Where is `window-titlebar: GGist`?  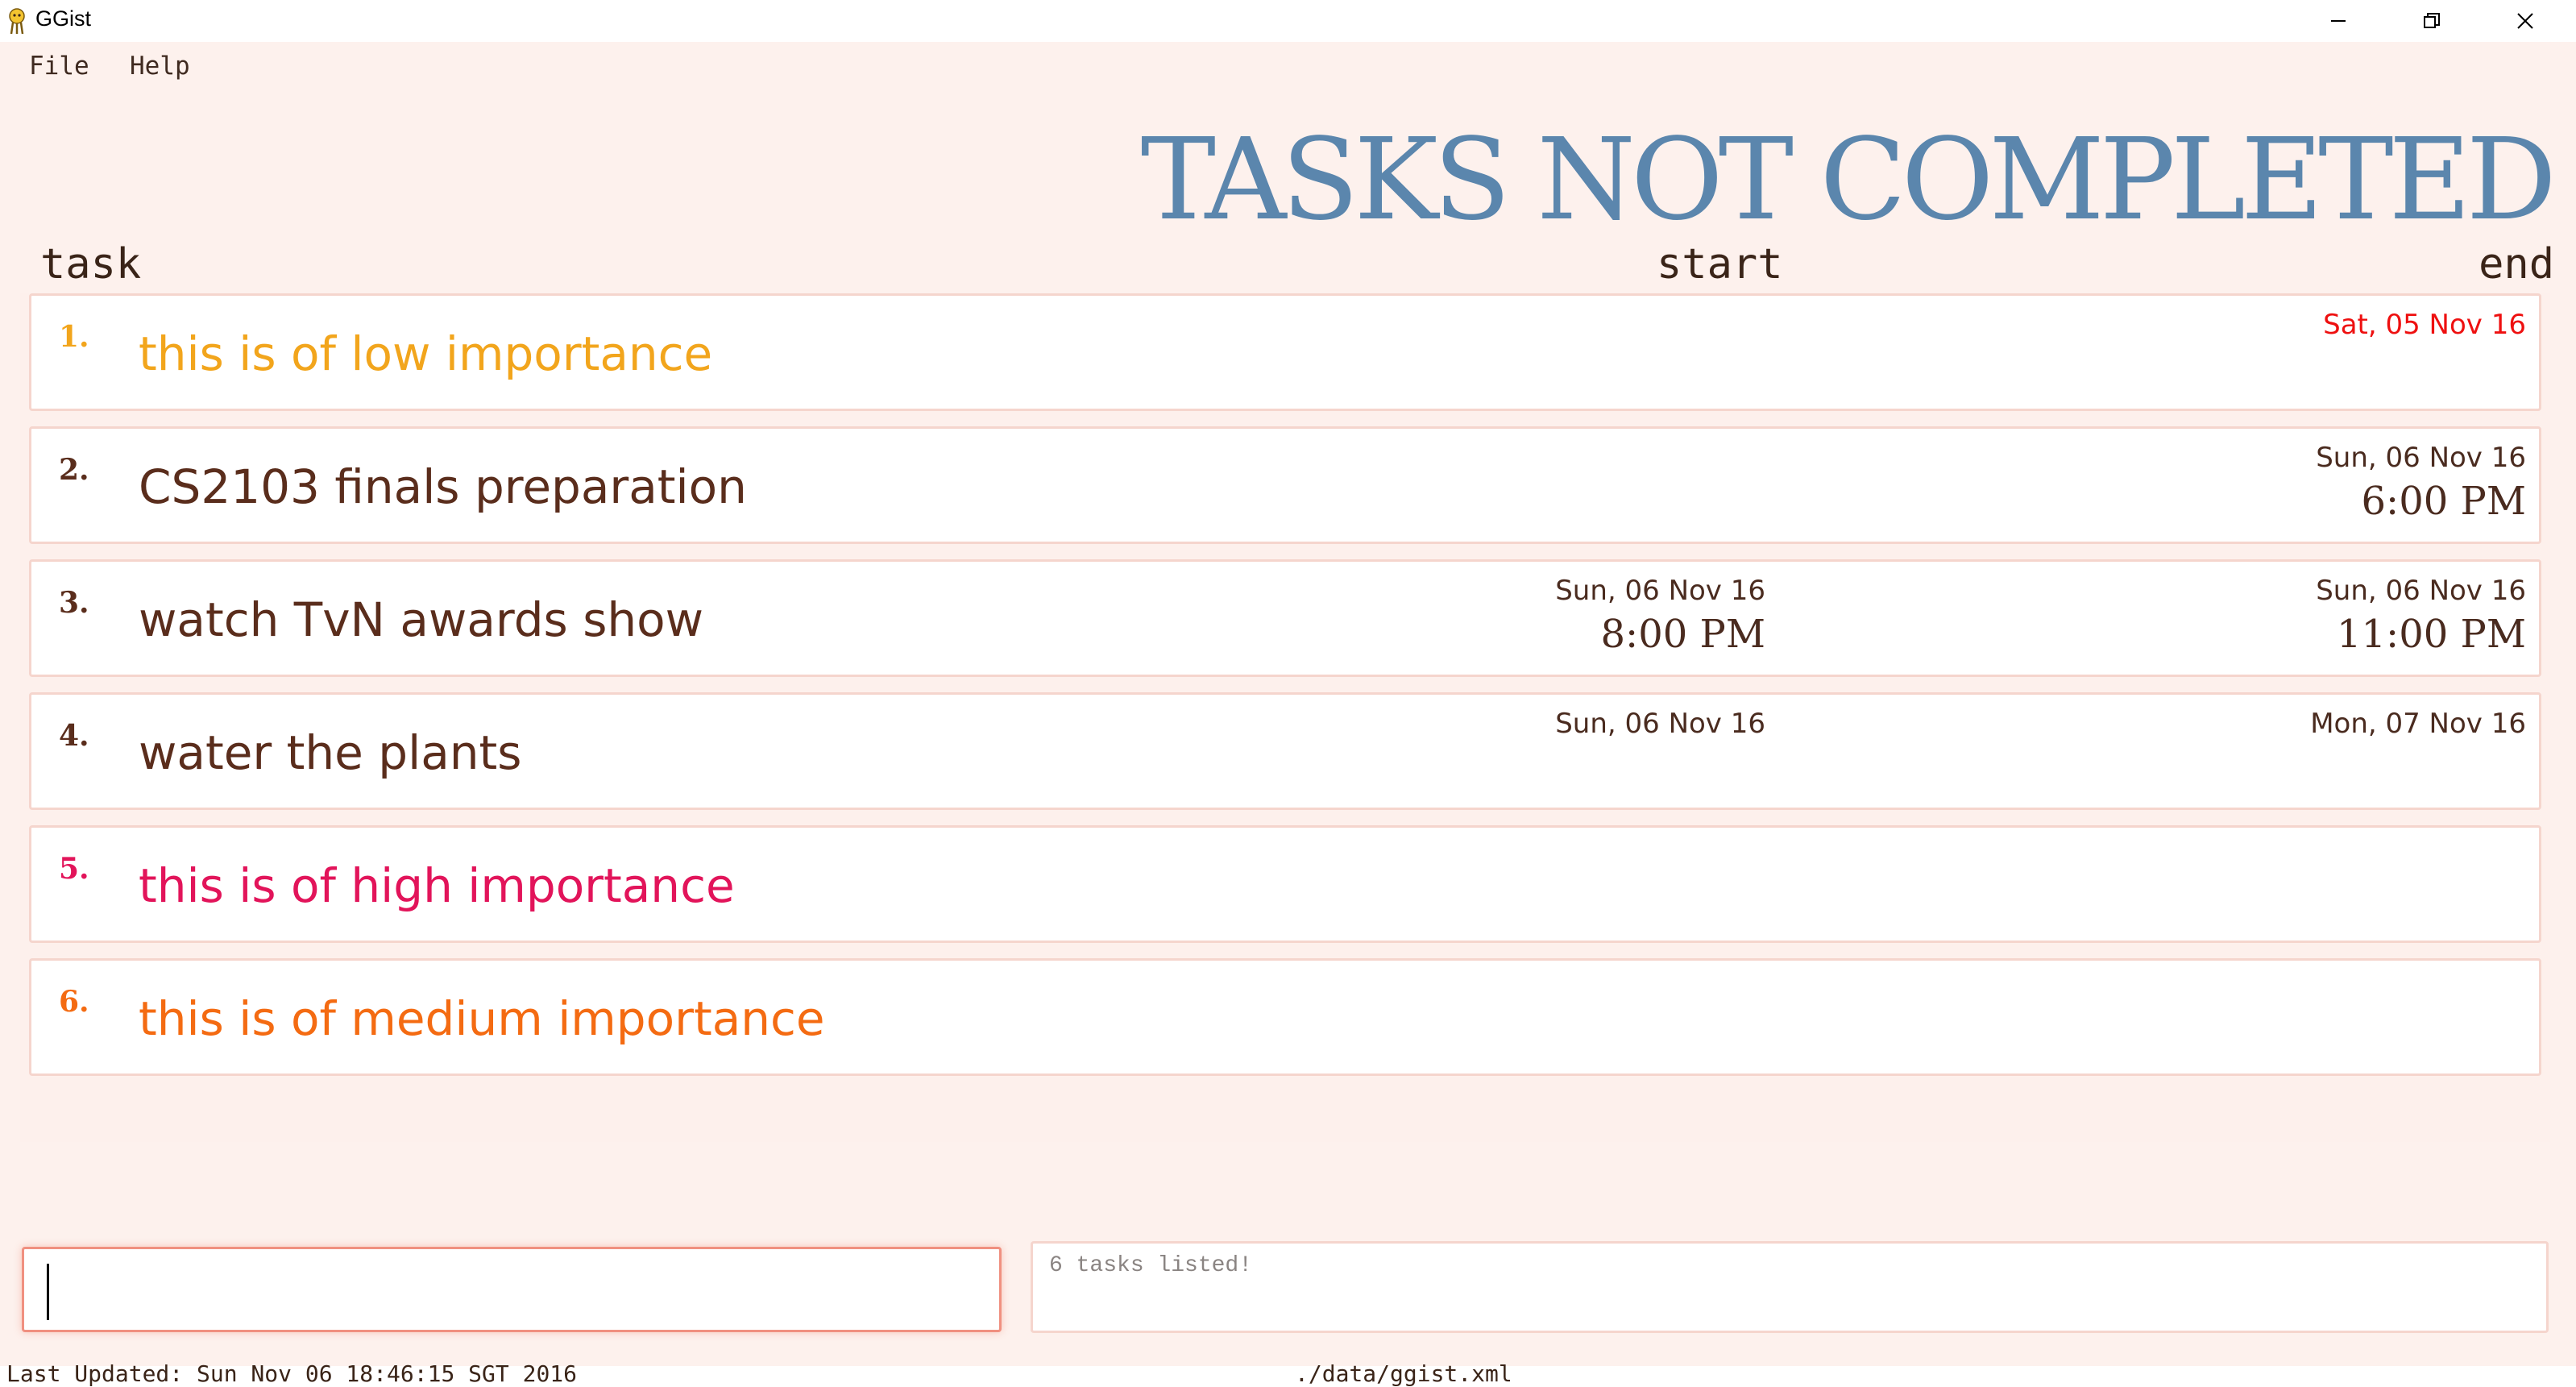 window-titlebar: GGist is located at coordinates (1288, 21).